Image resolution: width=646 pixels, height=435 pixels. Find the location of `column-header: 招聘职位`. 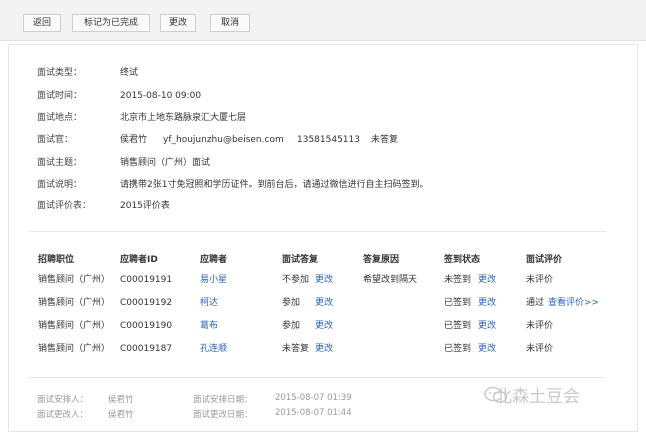

column-header: 招聘职位 is located at coordinates (56, 260).